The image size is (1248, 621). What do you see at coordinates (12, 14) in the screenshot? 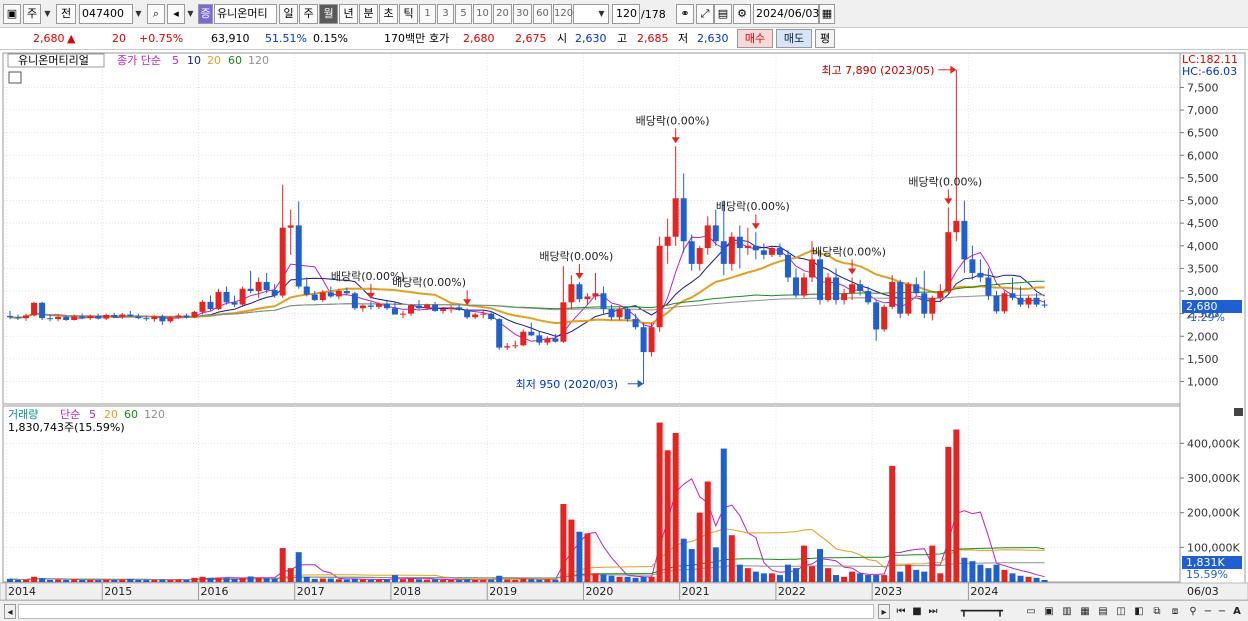
I see `window-menu-icon: ▣` at bounding box center [12, 14].